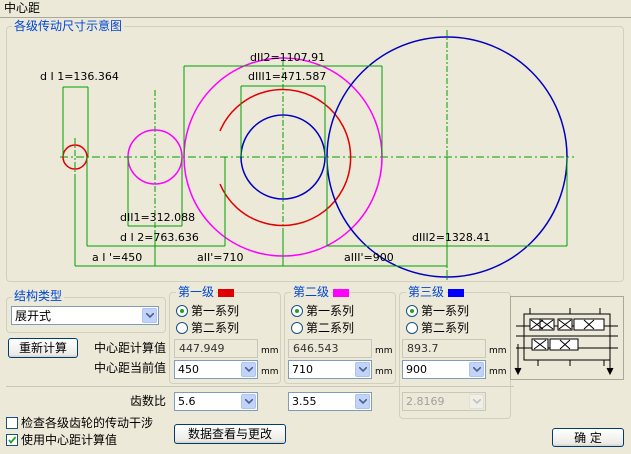  Describe the element at coordinates (159, 237) in the screenshot. I see `label-d-i2: d I 2=763.636` at that location.